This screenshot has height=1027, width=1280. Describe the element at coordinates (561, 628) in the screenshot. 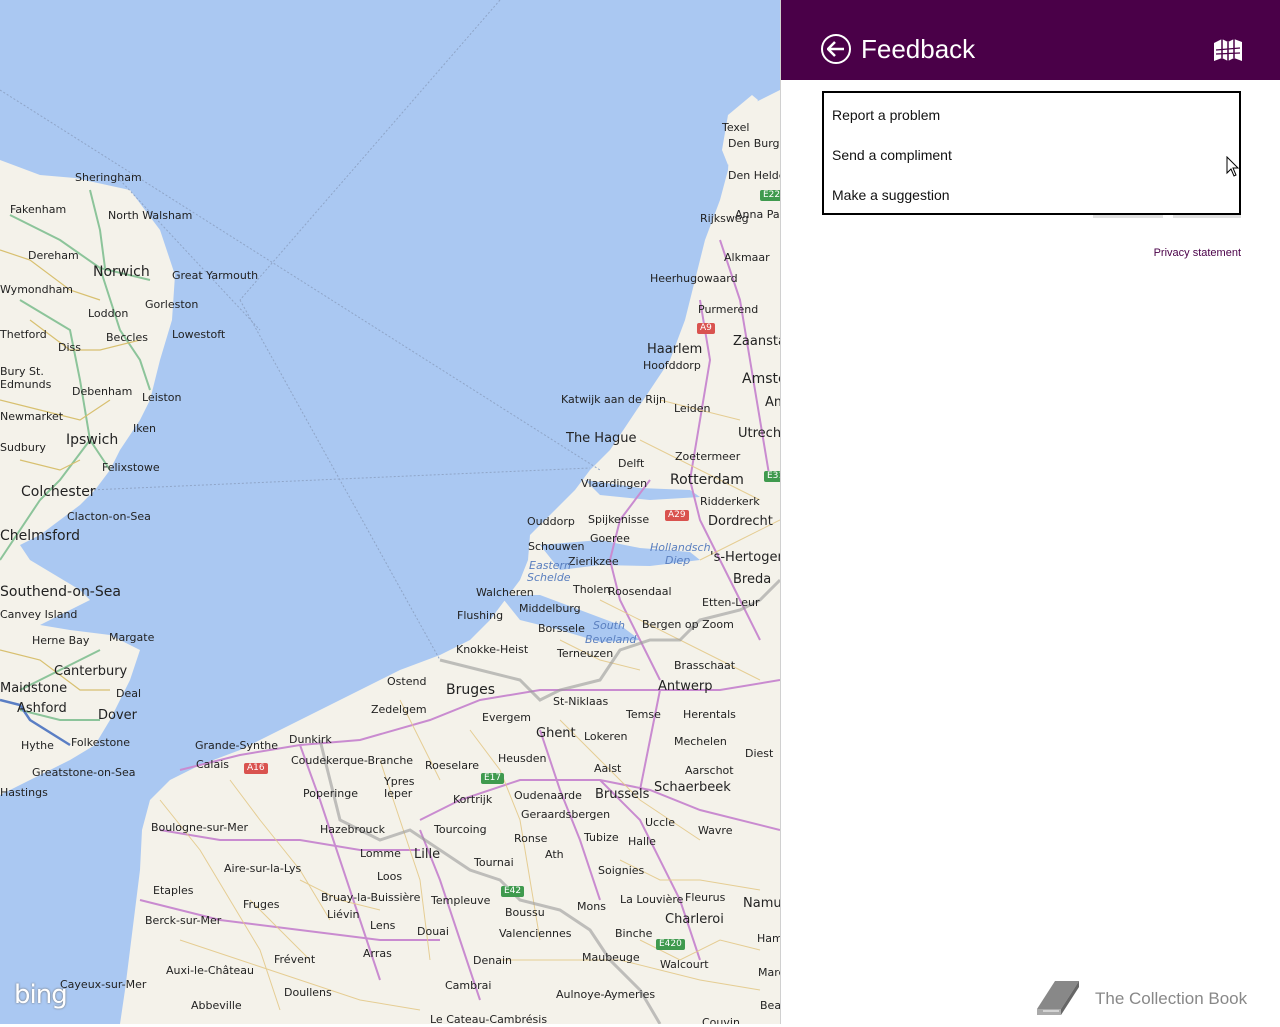

I see `map-place-label: Borssele` at that location.